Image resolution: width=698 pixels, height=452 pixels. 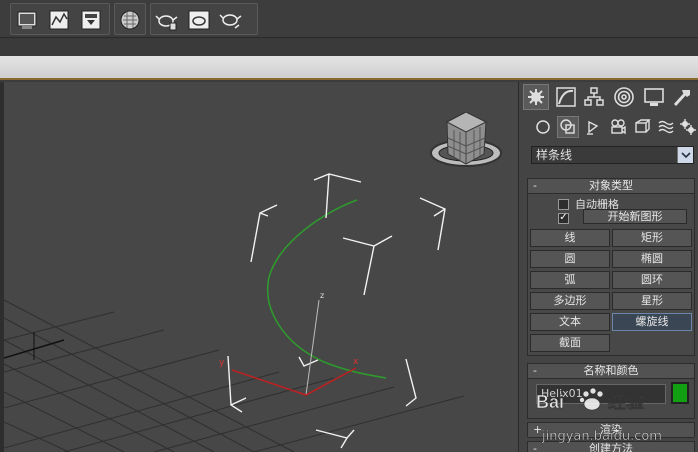 What do you see at coordinates (618, 127) in the screenshot?
I see `cameras-icon` at bounding box center [618, 127].